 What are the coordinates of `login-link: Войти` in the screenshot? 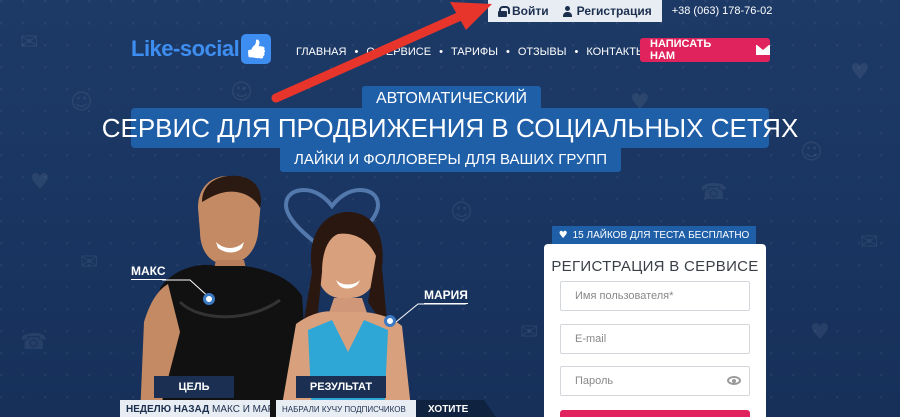 It's located at (523, 11).